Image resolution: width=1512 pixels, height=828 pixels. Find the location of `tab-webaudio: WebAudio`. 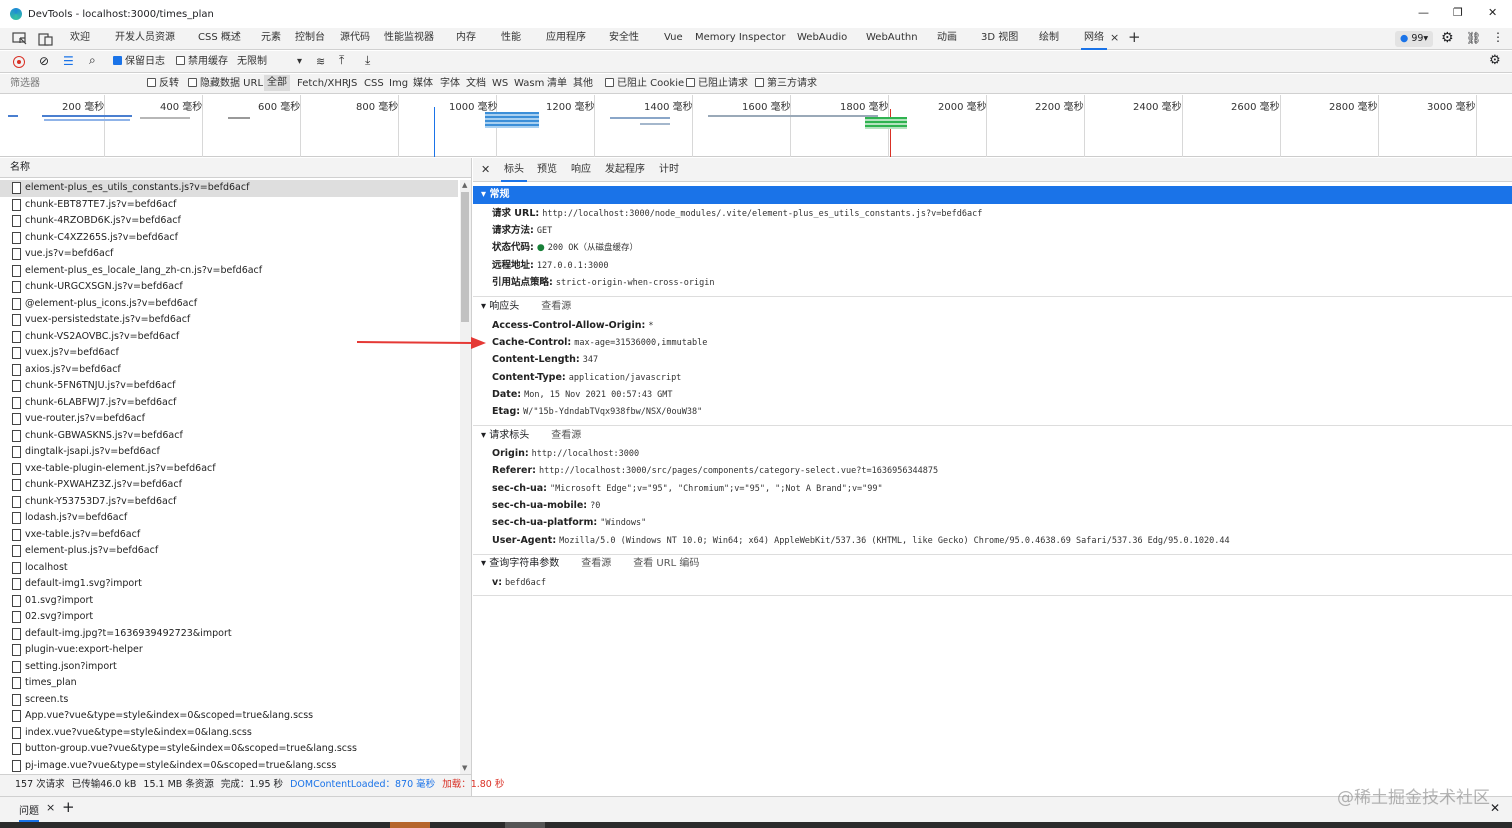

tab-webaudio: WebAudio is located at coordinates (822, 39).